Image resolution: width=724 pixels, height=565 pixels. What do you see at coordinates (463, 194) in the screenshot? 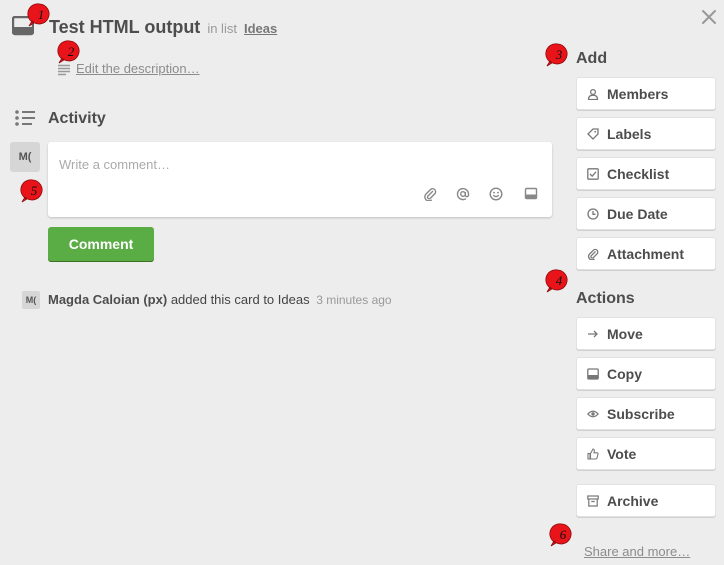
I see `mention-icon` at bounding box center [463, 194].